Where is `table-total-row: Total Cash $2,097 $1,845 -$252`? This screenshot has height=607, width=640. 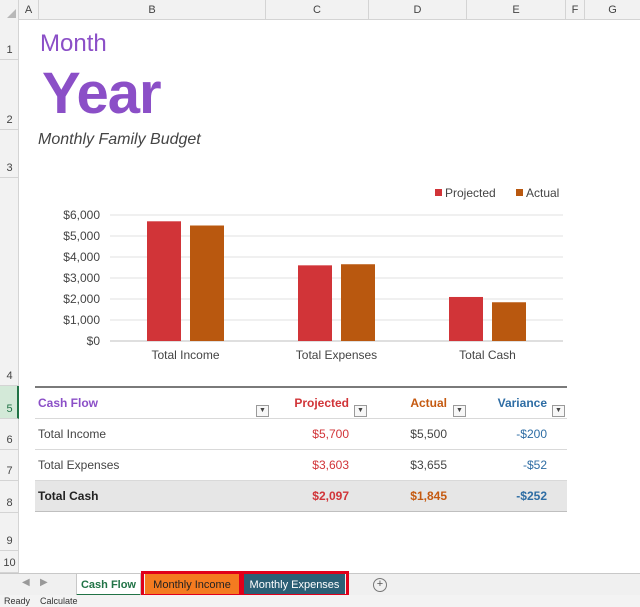 table-total-row: Total Cash $2,097 $1,845 -$252 is located at coordinates (301, 496).